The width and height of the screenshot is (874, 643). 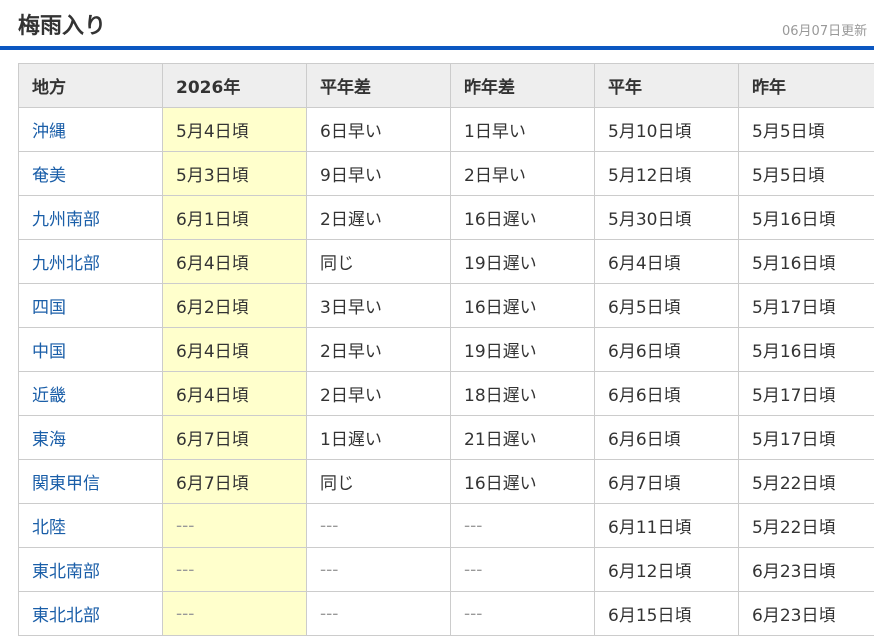 I want to click on column-header-this-year: 2026年, so click(x=234, y=85).